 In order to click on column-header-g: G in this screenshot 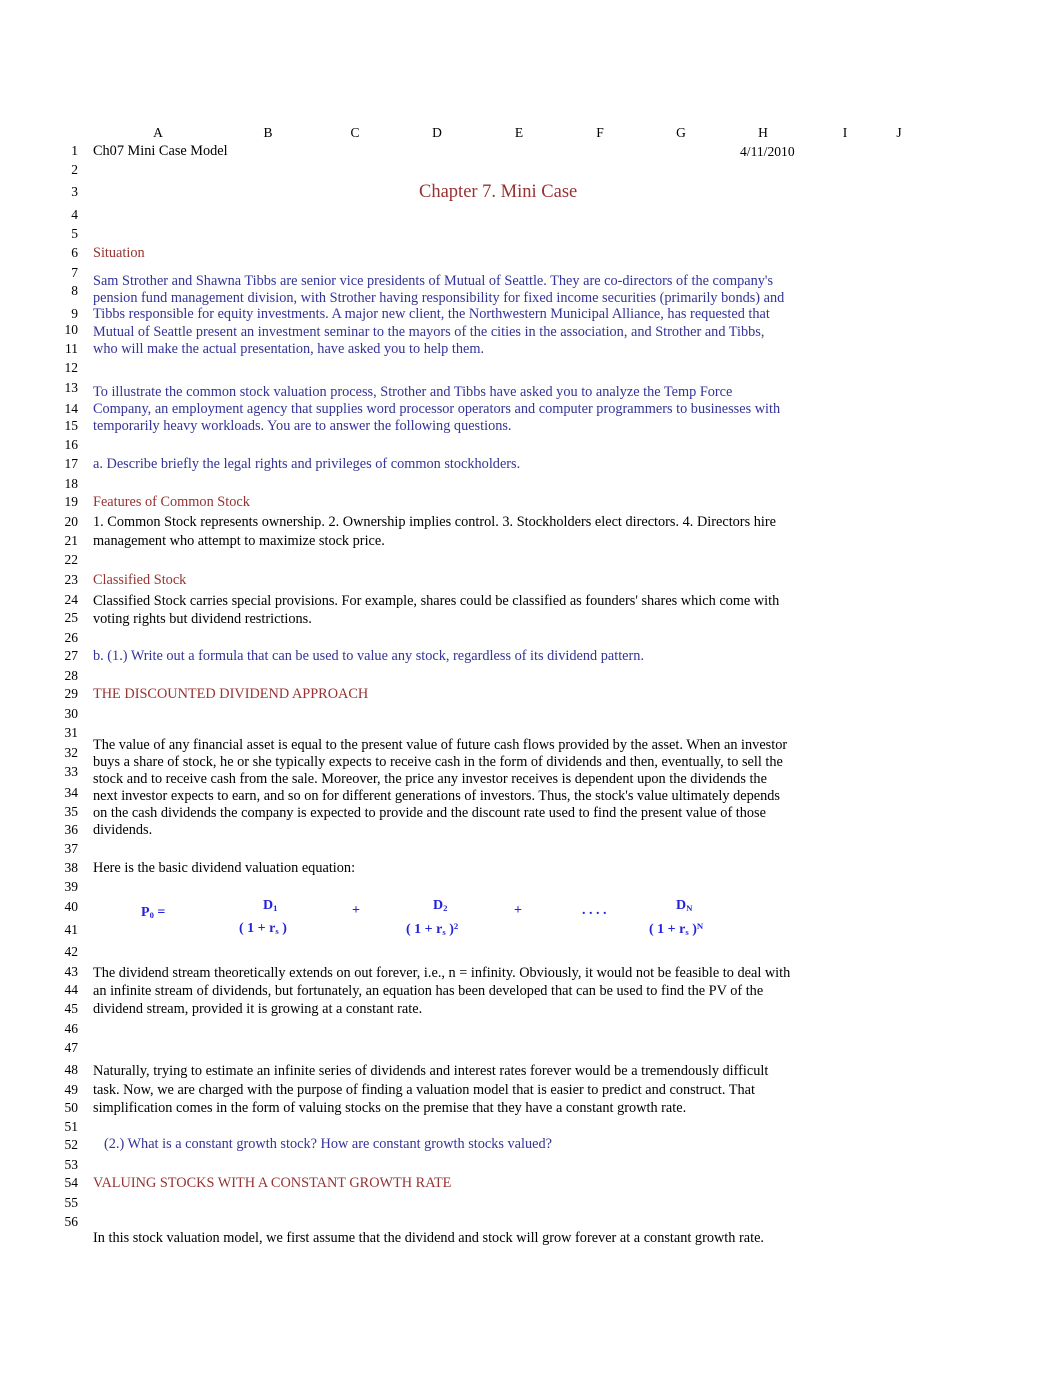, I will do `click(681, 133)`.